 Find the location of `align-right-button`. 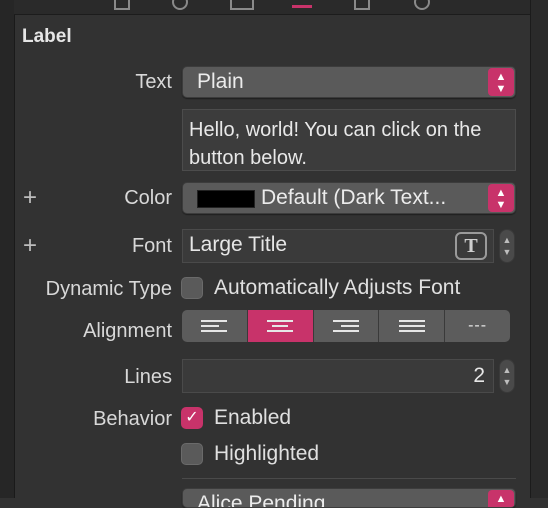

align-right-button is located at coordinates (346, 326).